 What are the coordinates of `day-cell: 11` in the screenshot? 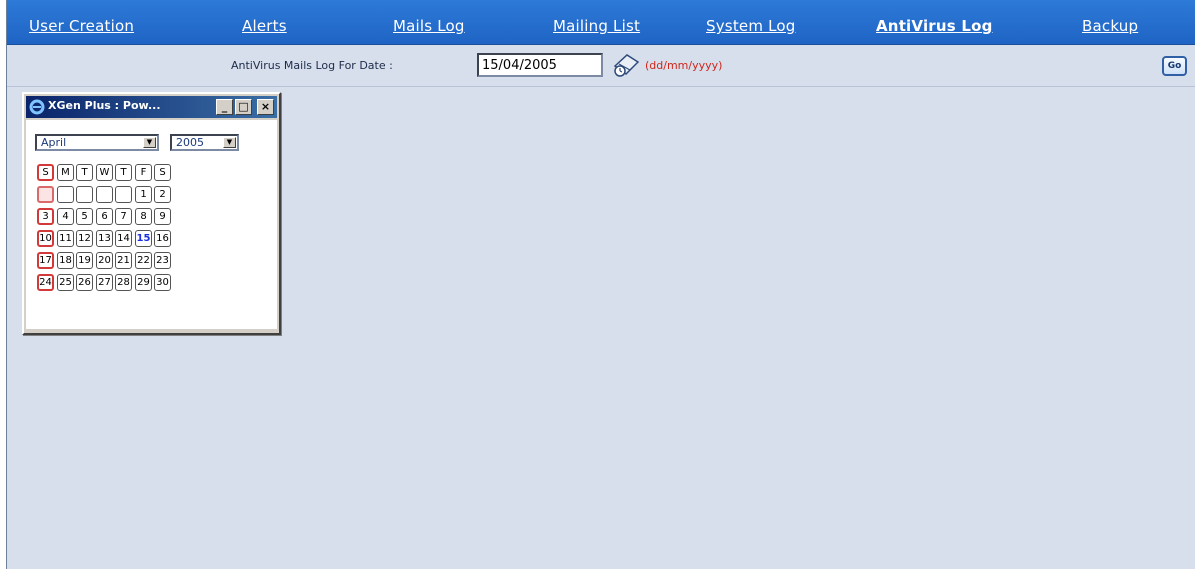 It's located at (65, 238).